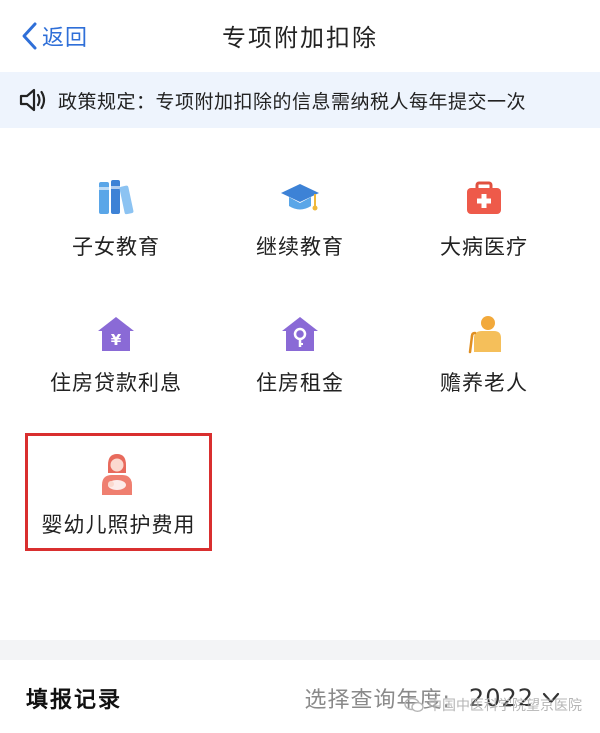 This screenshot has width=600, height=733. I want to click on watermark-text: 中国中医科学院望京医院, so click(505, 706).